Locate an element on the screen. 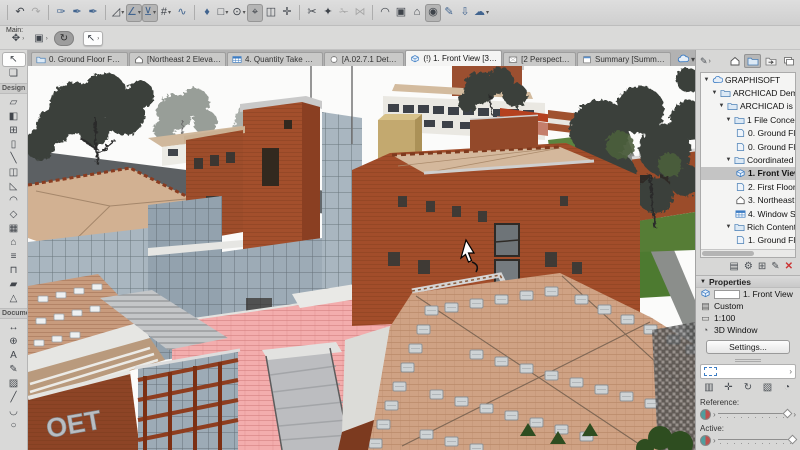  beam-tool-button: ╲ is located at coordinates (14, 158).